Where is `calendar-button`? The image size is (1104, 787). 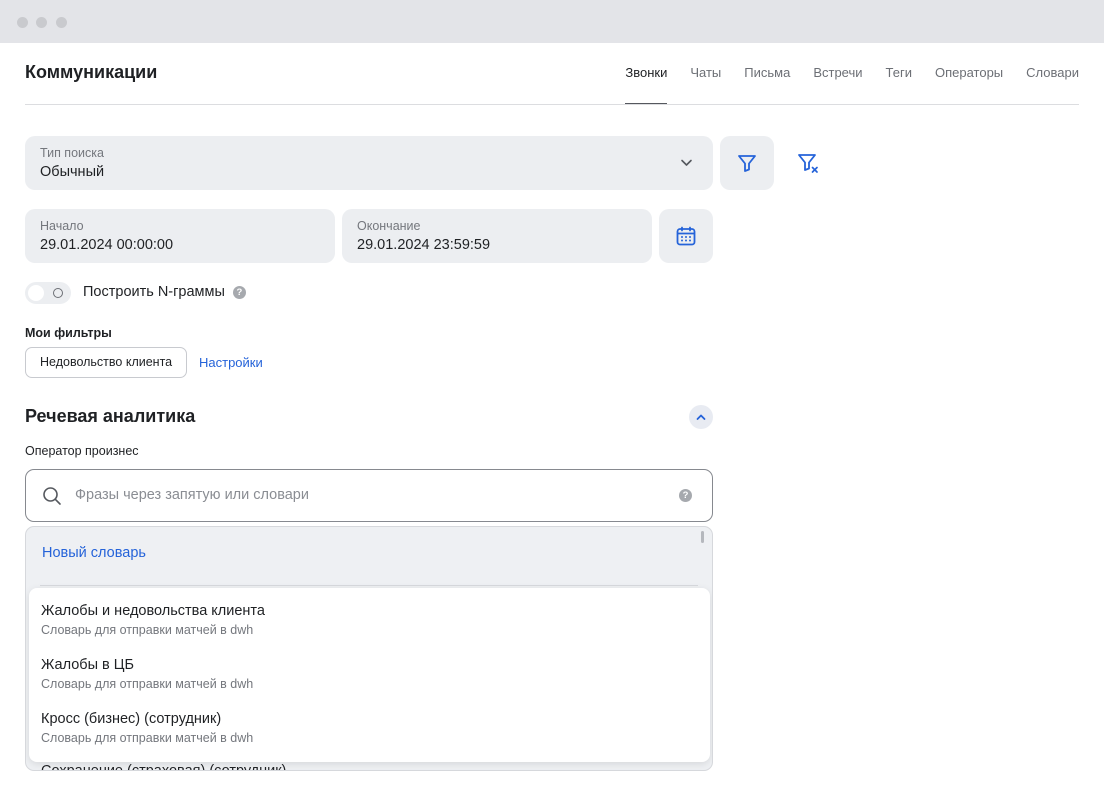 calendar-button is located at coordinates (686, 236).